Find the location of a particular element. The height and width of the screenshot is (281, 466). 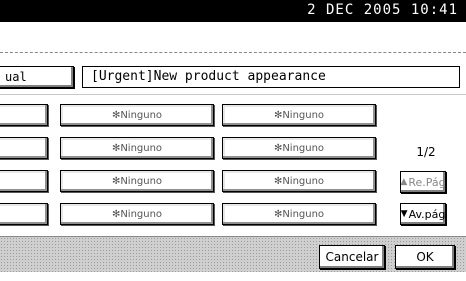

prev-page-button: ▲ Re.Pág is located at coordinates (423, 182).